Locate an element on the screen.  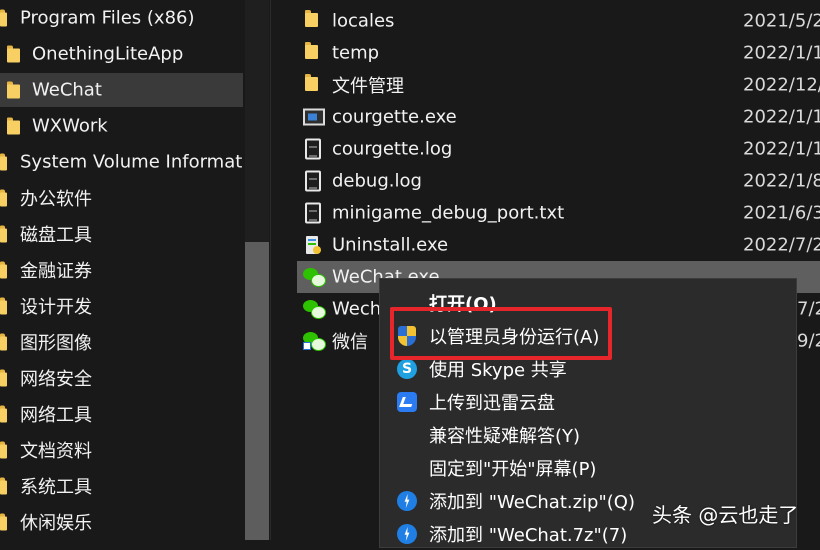
file-date: 2022/1/8 is located at coordinates (781, 181).